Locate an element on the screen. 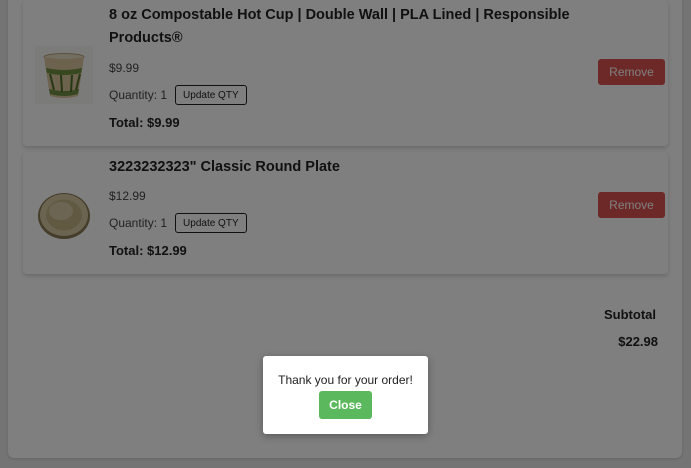  modal-message: Thank you for your order! is located at coordinates (345, 380).